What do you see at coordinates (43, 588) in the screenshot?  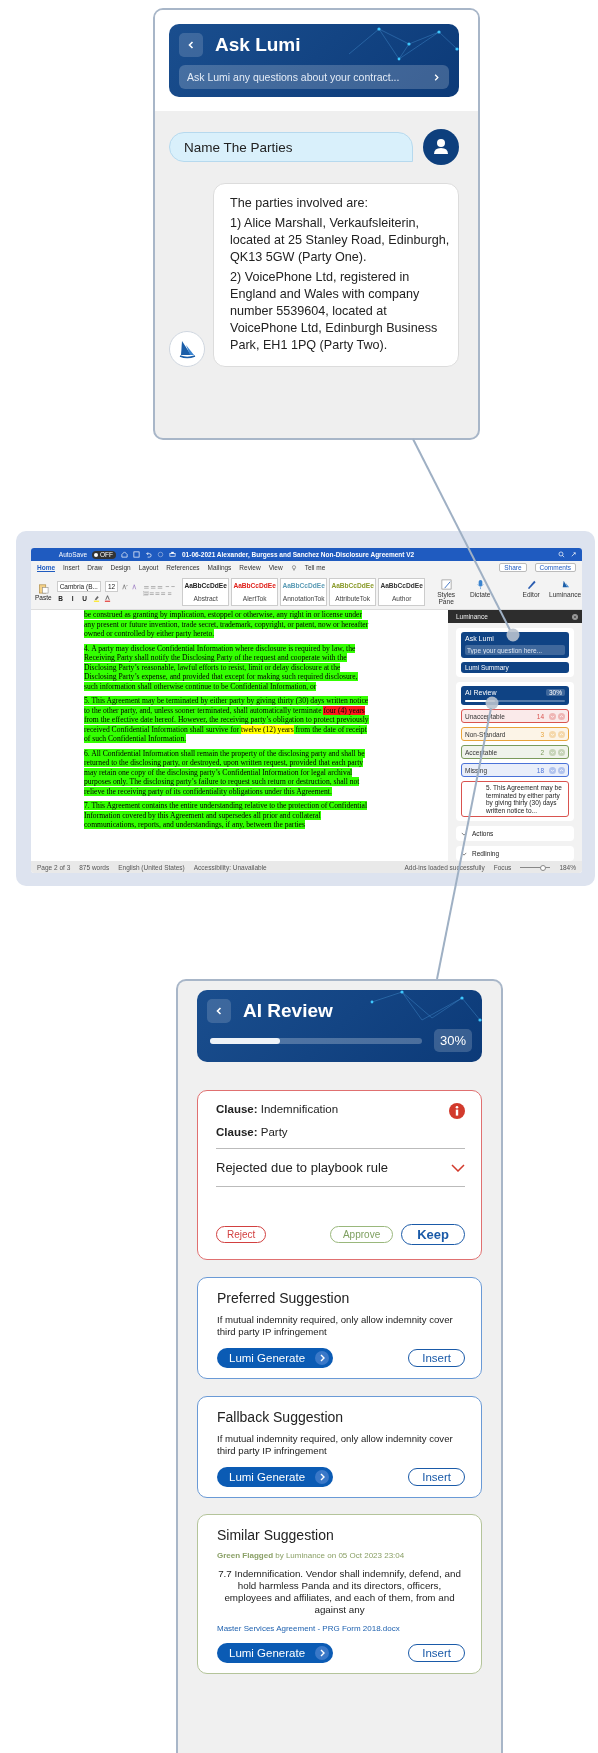 I see `clipboard-icon` at bounding box center [43, 588].